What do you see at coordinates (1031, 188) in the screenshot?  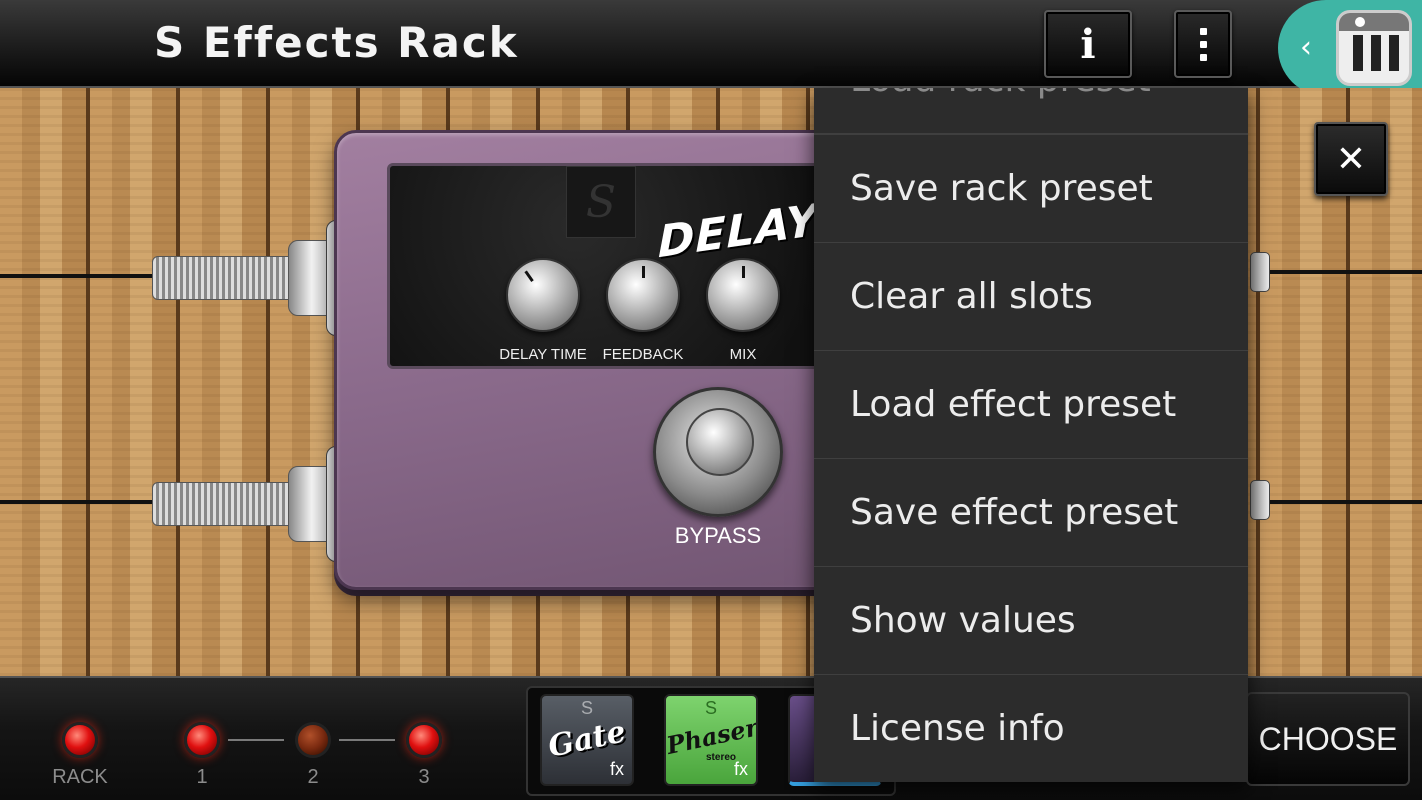 I see `menu-item-save-rack-preset: Save rack preset` at bounding box center [1031, 188].